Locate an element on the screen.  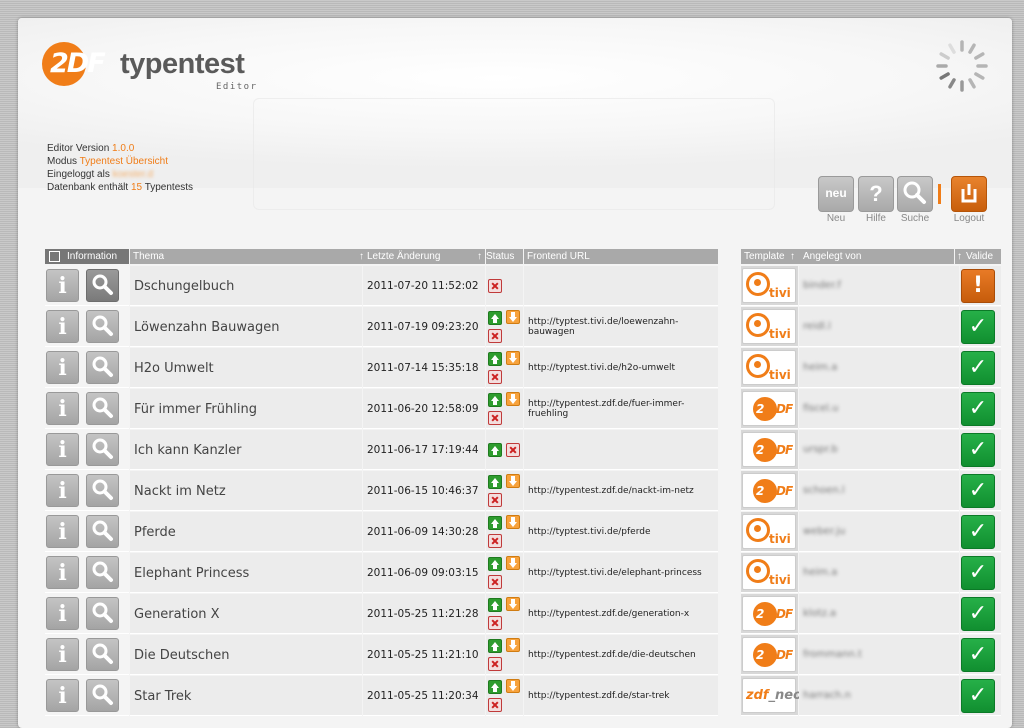
thema-text: Nackt im Netz is located at coordinates (180, 491).